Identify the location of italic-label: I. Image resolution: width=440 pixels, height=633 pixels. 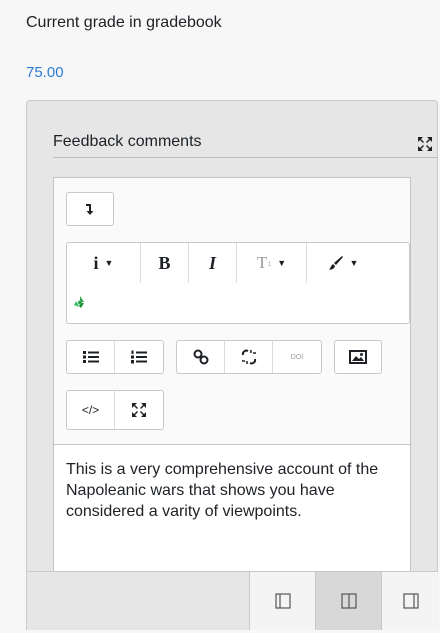
(212, 262).